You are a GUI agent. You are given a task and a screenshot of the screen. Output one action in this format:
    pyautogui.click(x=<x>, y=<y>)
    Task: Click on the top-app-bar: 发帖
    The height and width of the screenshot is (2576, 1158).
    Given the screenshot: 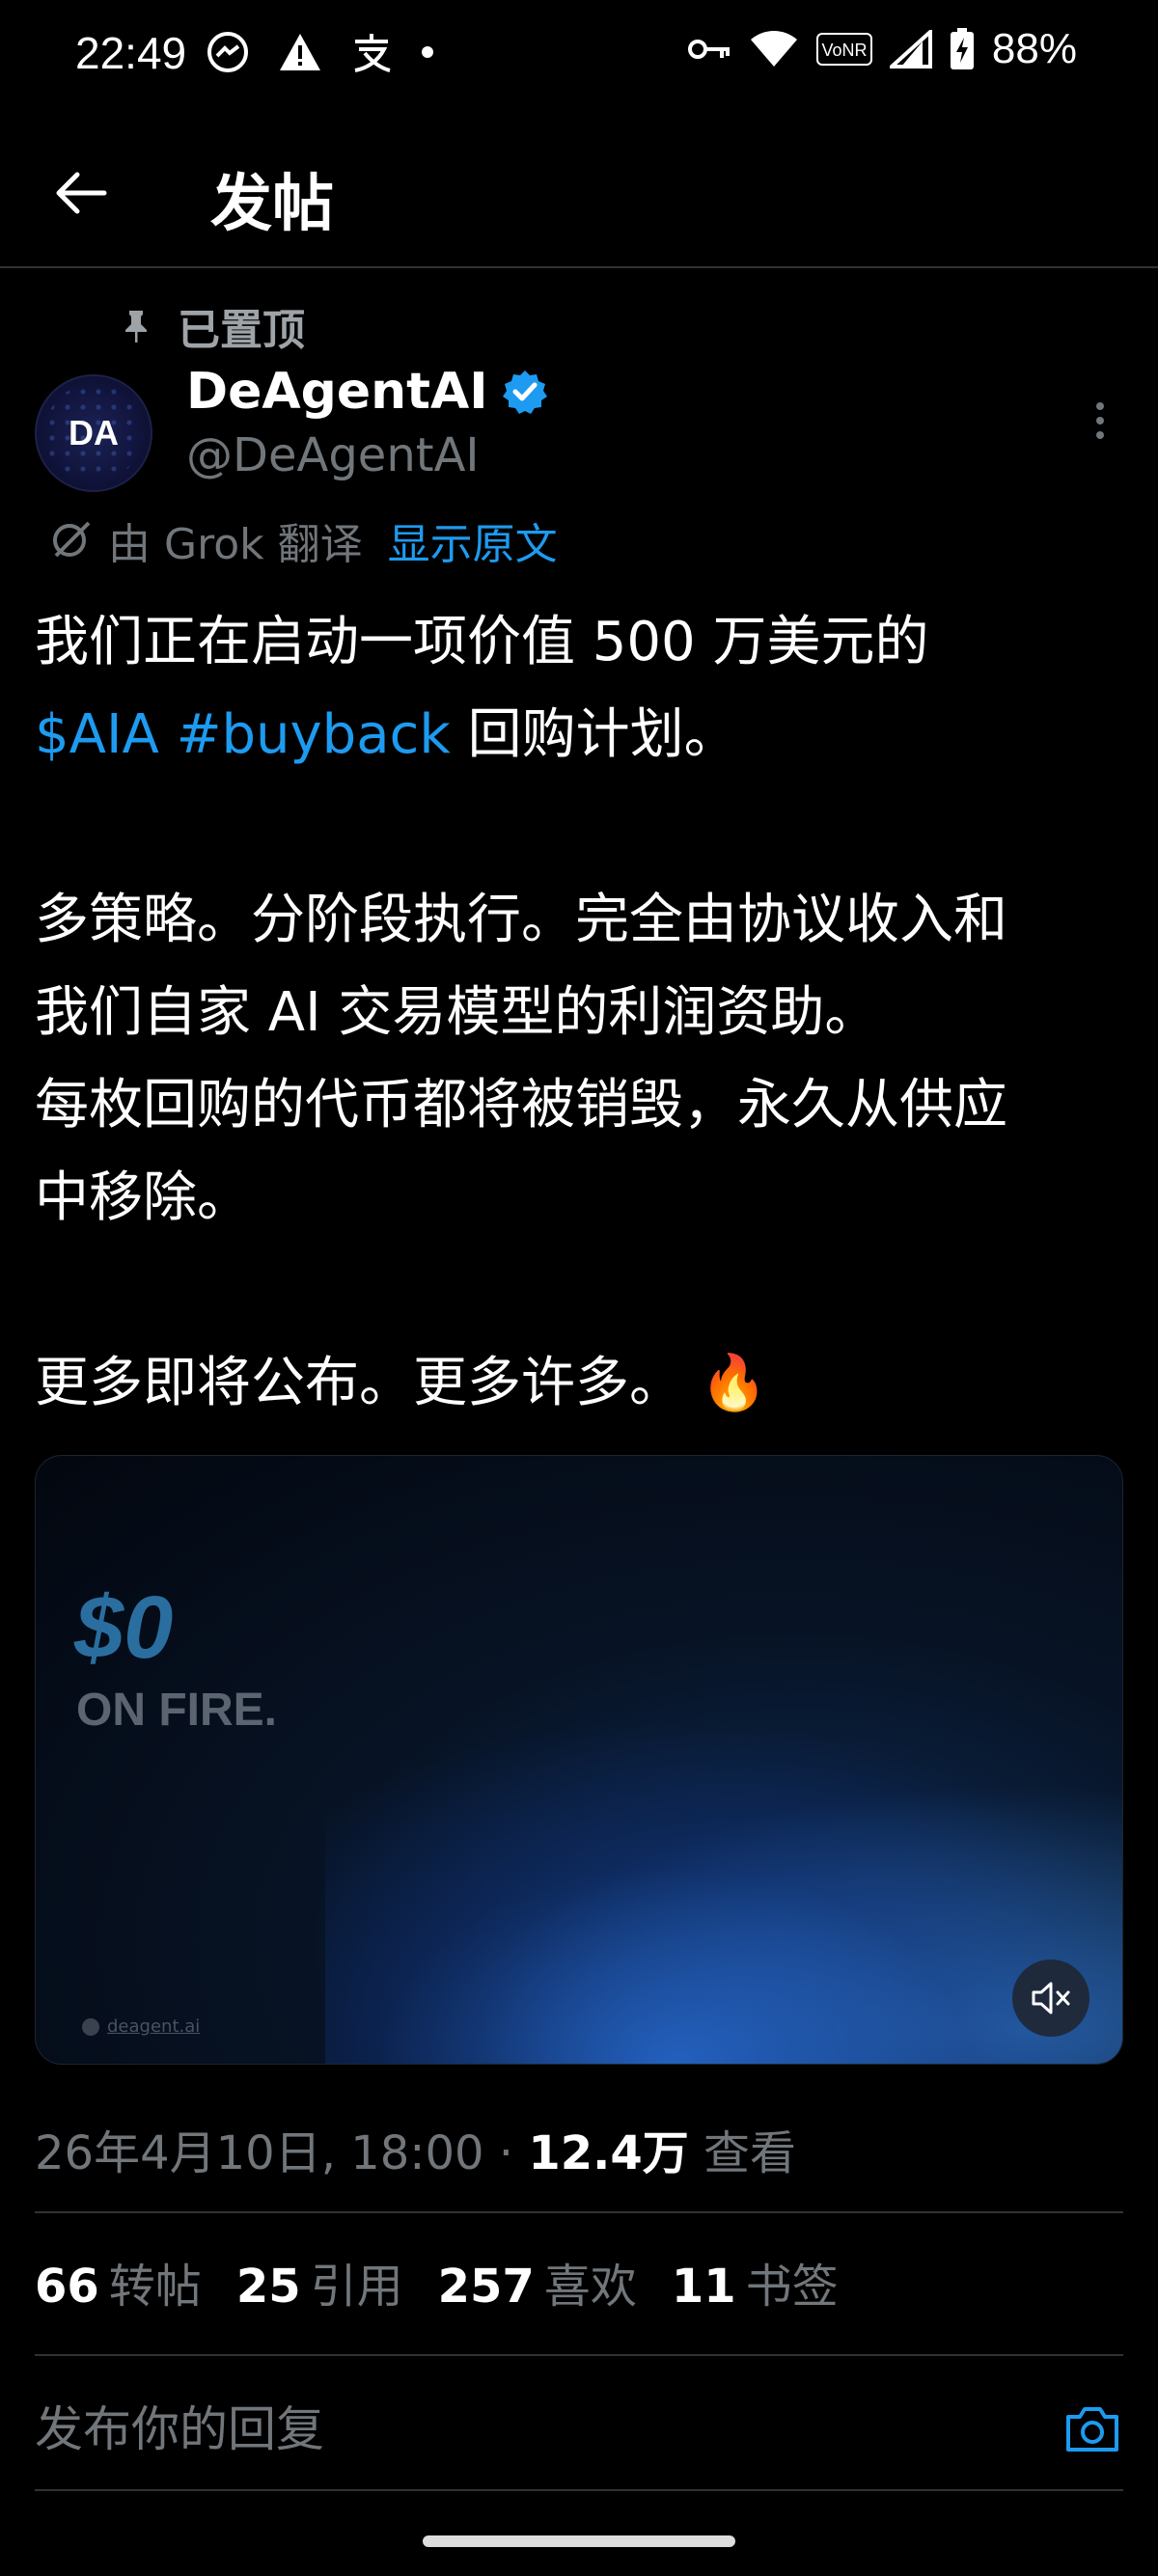 What is the action you would take?
    pyautogui.click(x=579, y=202)
    